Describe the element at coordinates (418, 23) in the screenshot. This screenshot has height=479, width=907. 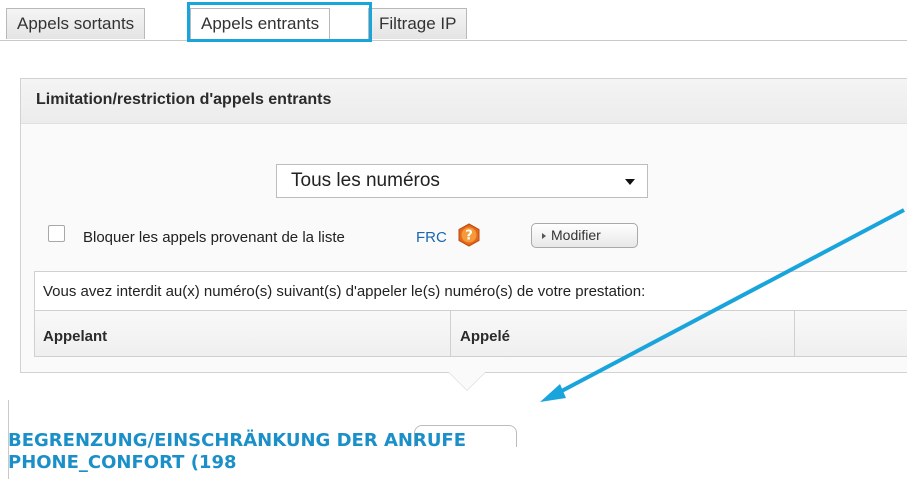
I see `tab-filtrage-ip: Filtrage IP` at that location.